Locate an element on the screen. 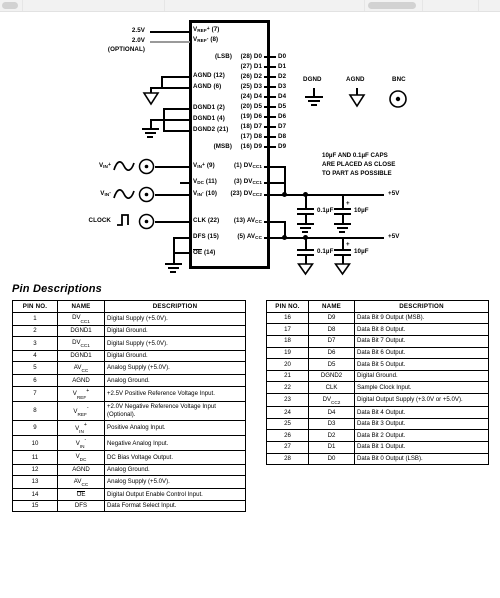 This screenshot has width=500, height=598. cell-pin-name: DFS is located at coordinates (81, 506).